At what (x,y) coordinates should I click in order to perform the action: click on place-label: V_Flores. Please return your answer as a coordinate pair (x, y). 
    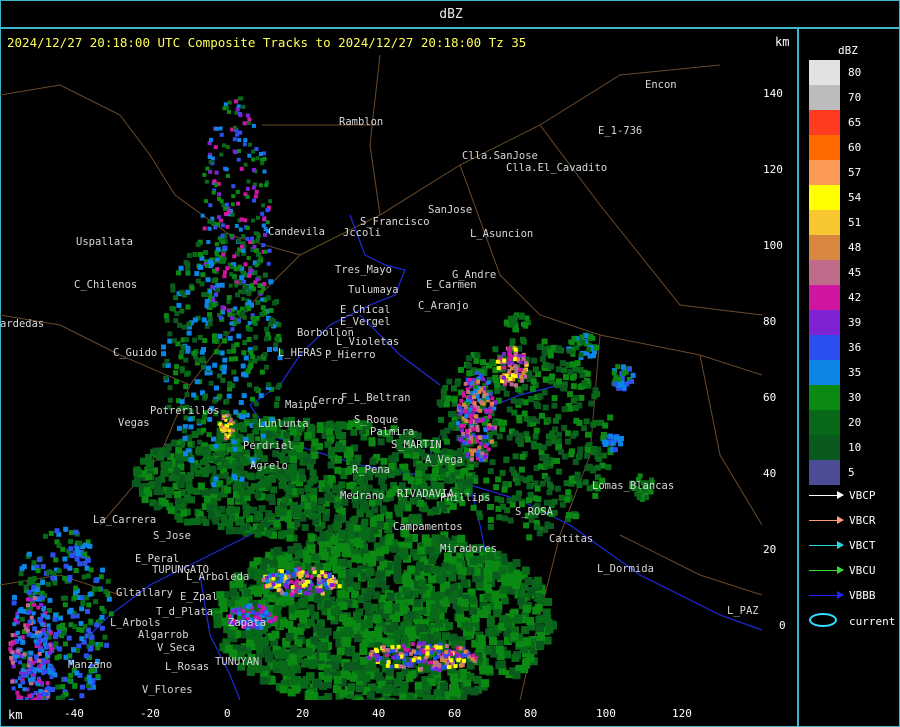
    Looking at the image, I should click on (167, 690).